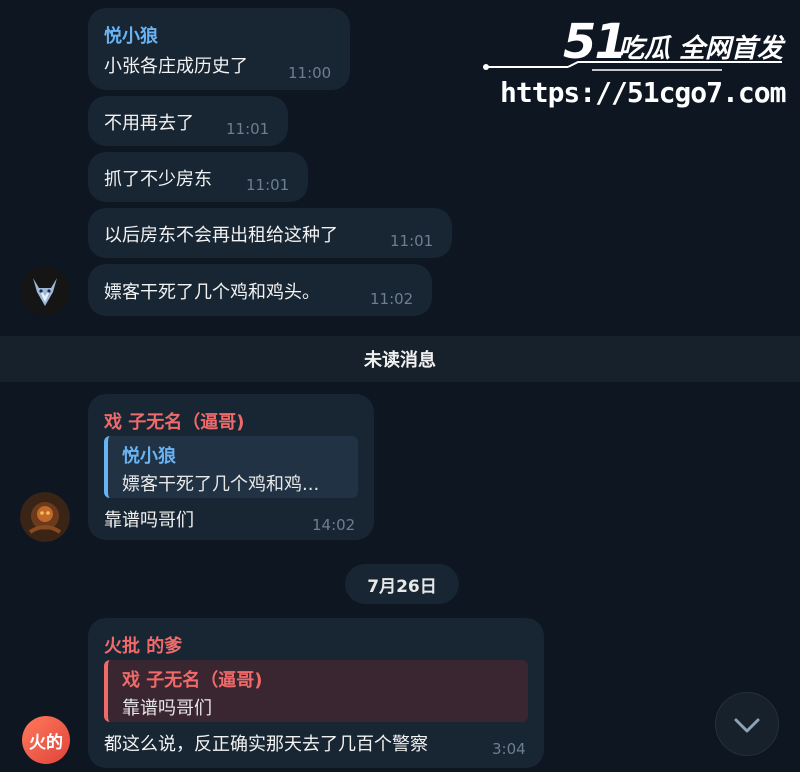 This screenshot has width=800, height=772. I want to click on message-time: 3:04, so click(509, 749).